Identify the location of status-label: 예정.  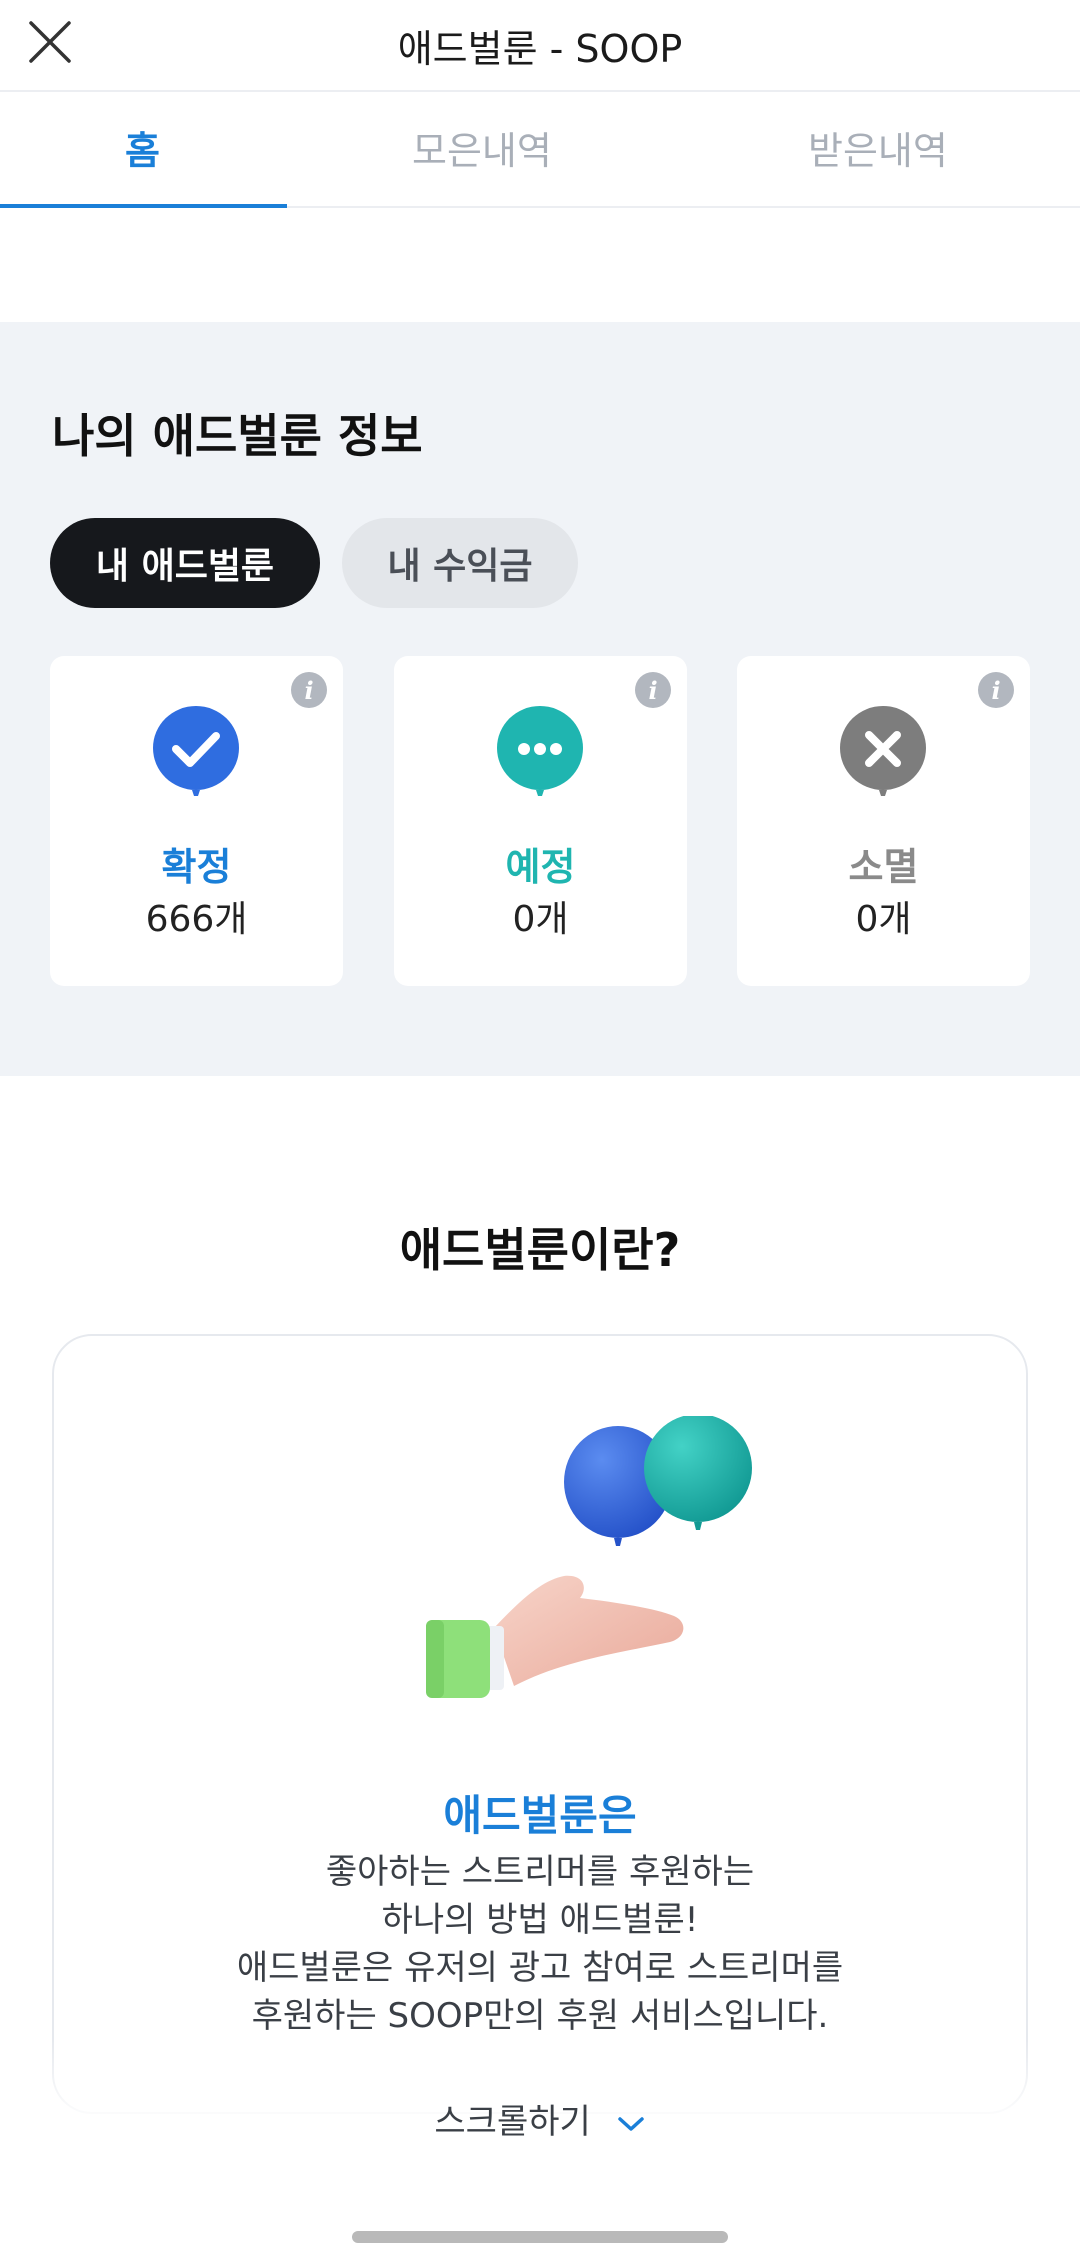
(540, 867).